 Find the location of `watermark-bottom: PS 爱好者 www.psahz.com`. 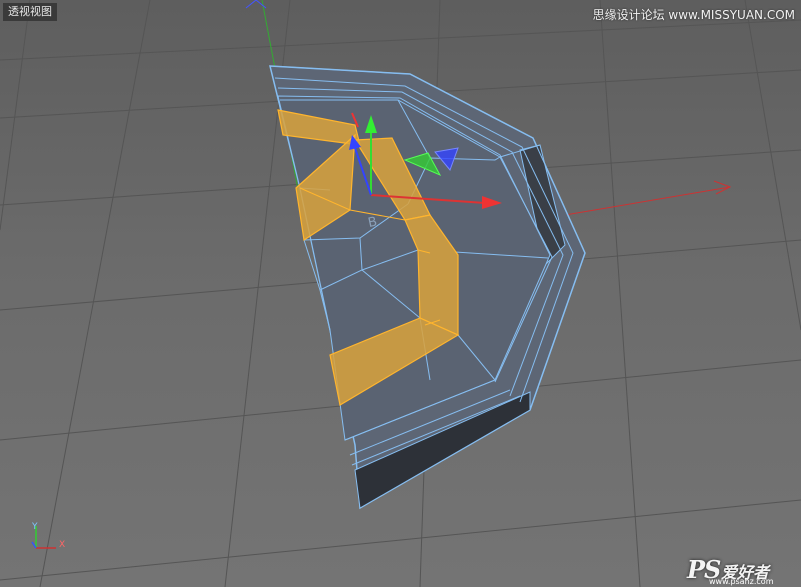

watermark-bottom: PS 爱好者 www.psahz.com is located at coordinates (742, 570).